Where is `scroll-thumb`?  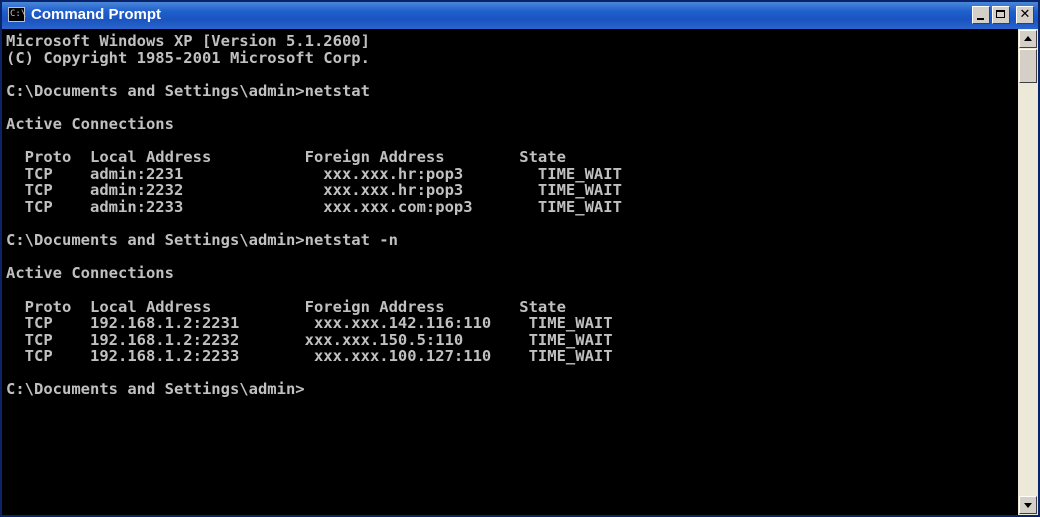
scroll-thumb is located at coordinates (1028, 66).